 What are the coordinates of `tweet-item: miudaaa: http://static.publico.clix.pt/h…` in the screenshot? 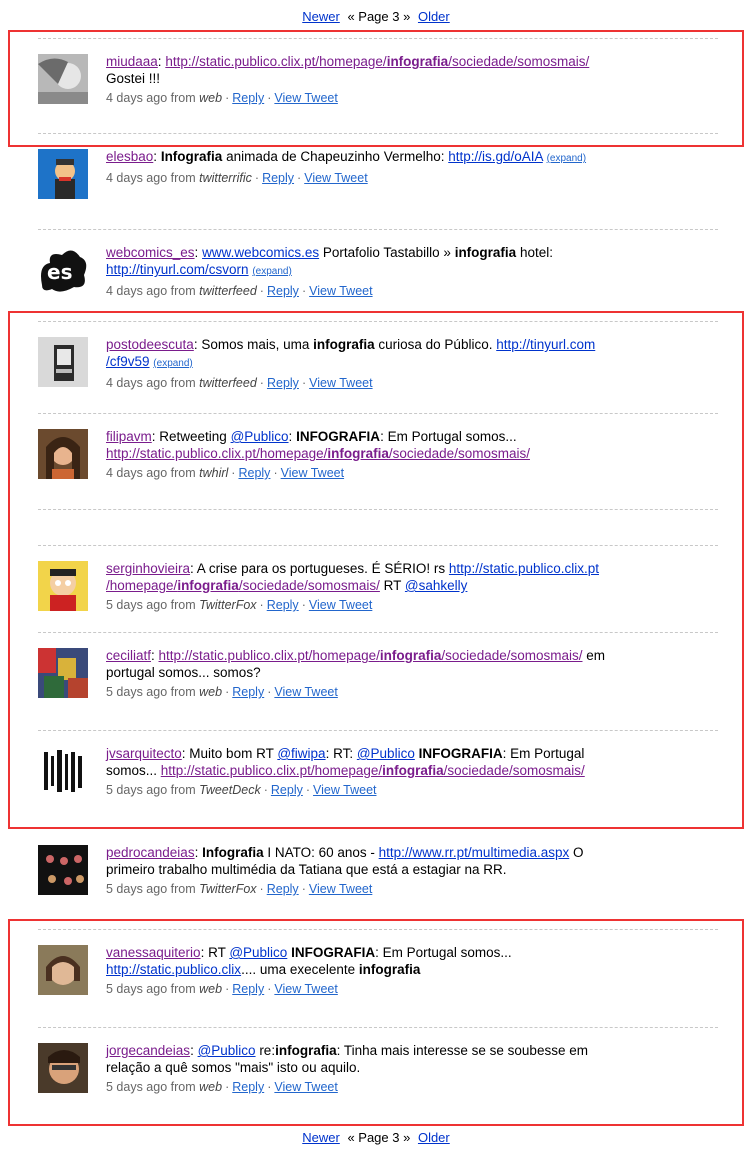 It's located at (378, 86).